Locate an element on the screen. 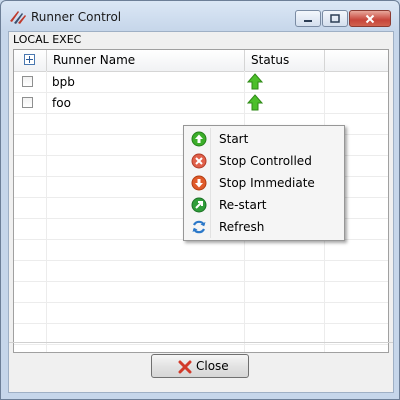  add-row-icon is located at coordinates (29, 59).